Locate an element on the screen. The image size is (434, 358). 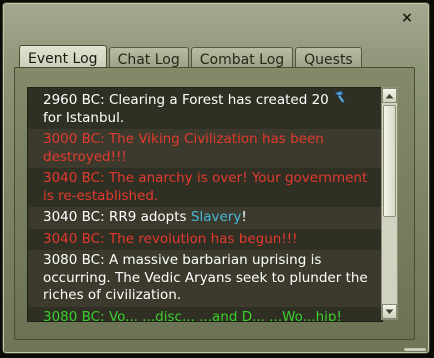
chevron-down-icon is located at coordinates (389, 311).